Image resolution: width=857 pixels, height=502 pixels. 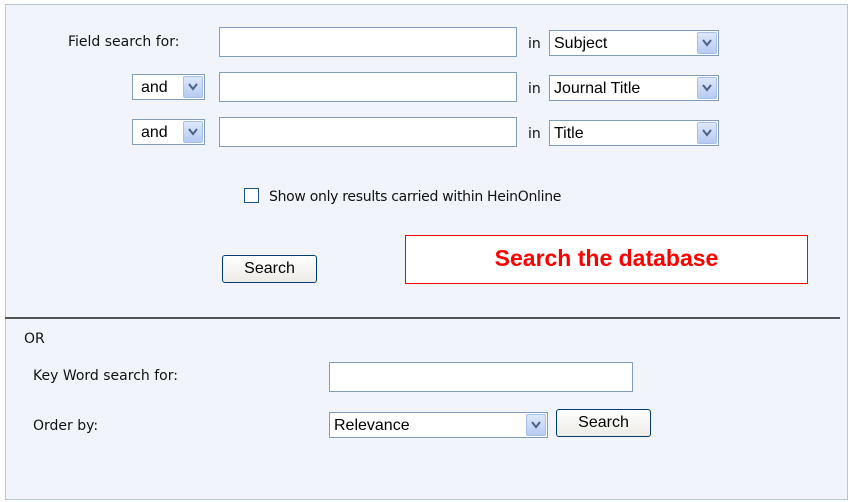 I want to click on field-search-label: Field search for:, so click(x=124, y=42).